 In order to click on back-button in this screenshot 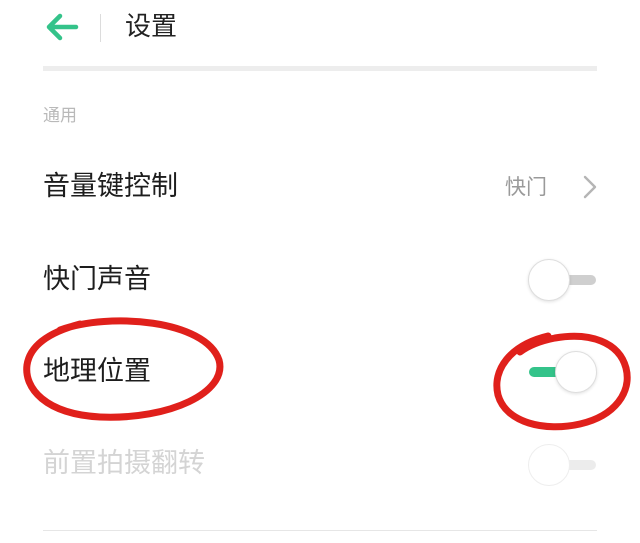, I will do `click(62, 27)`.